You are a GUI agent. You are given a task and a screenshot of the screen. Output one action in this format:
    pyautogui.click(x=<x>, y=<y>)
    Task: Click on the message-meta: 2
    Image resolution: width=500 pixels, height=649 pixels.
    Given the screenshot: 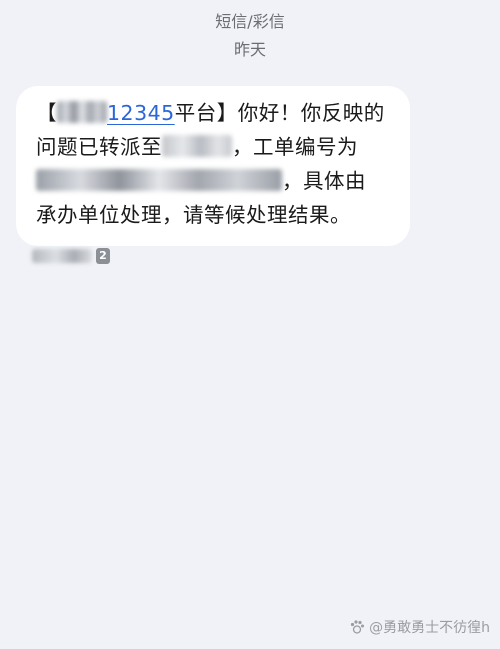 What is the action you would take?
    pyautogui.click(x=71, y=256)
    